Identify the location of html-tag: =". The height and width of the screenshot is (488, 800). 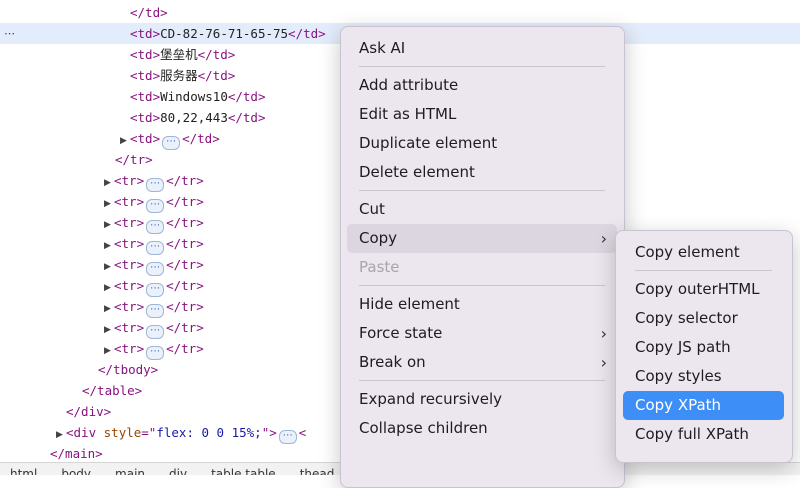
(149, 432).